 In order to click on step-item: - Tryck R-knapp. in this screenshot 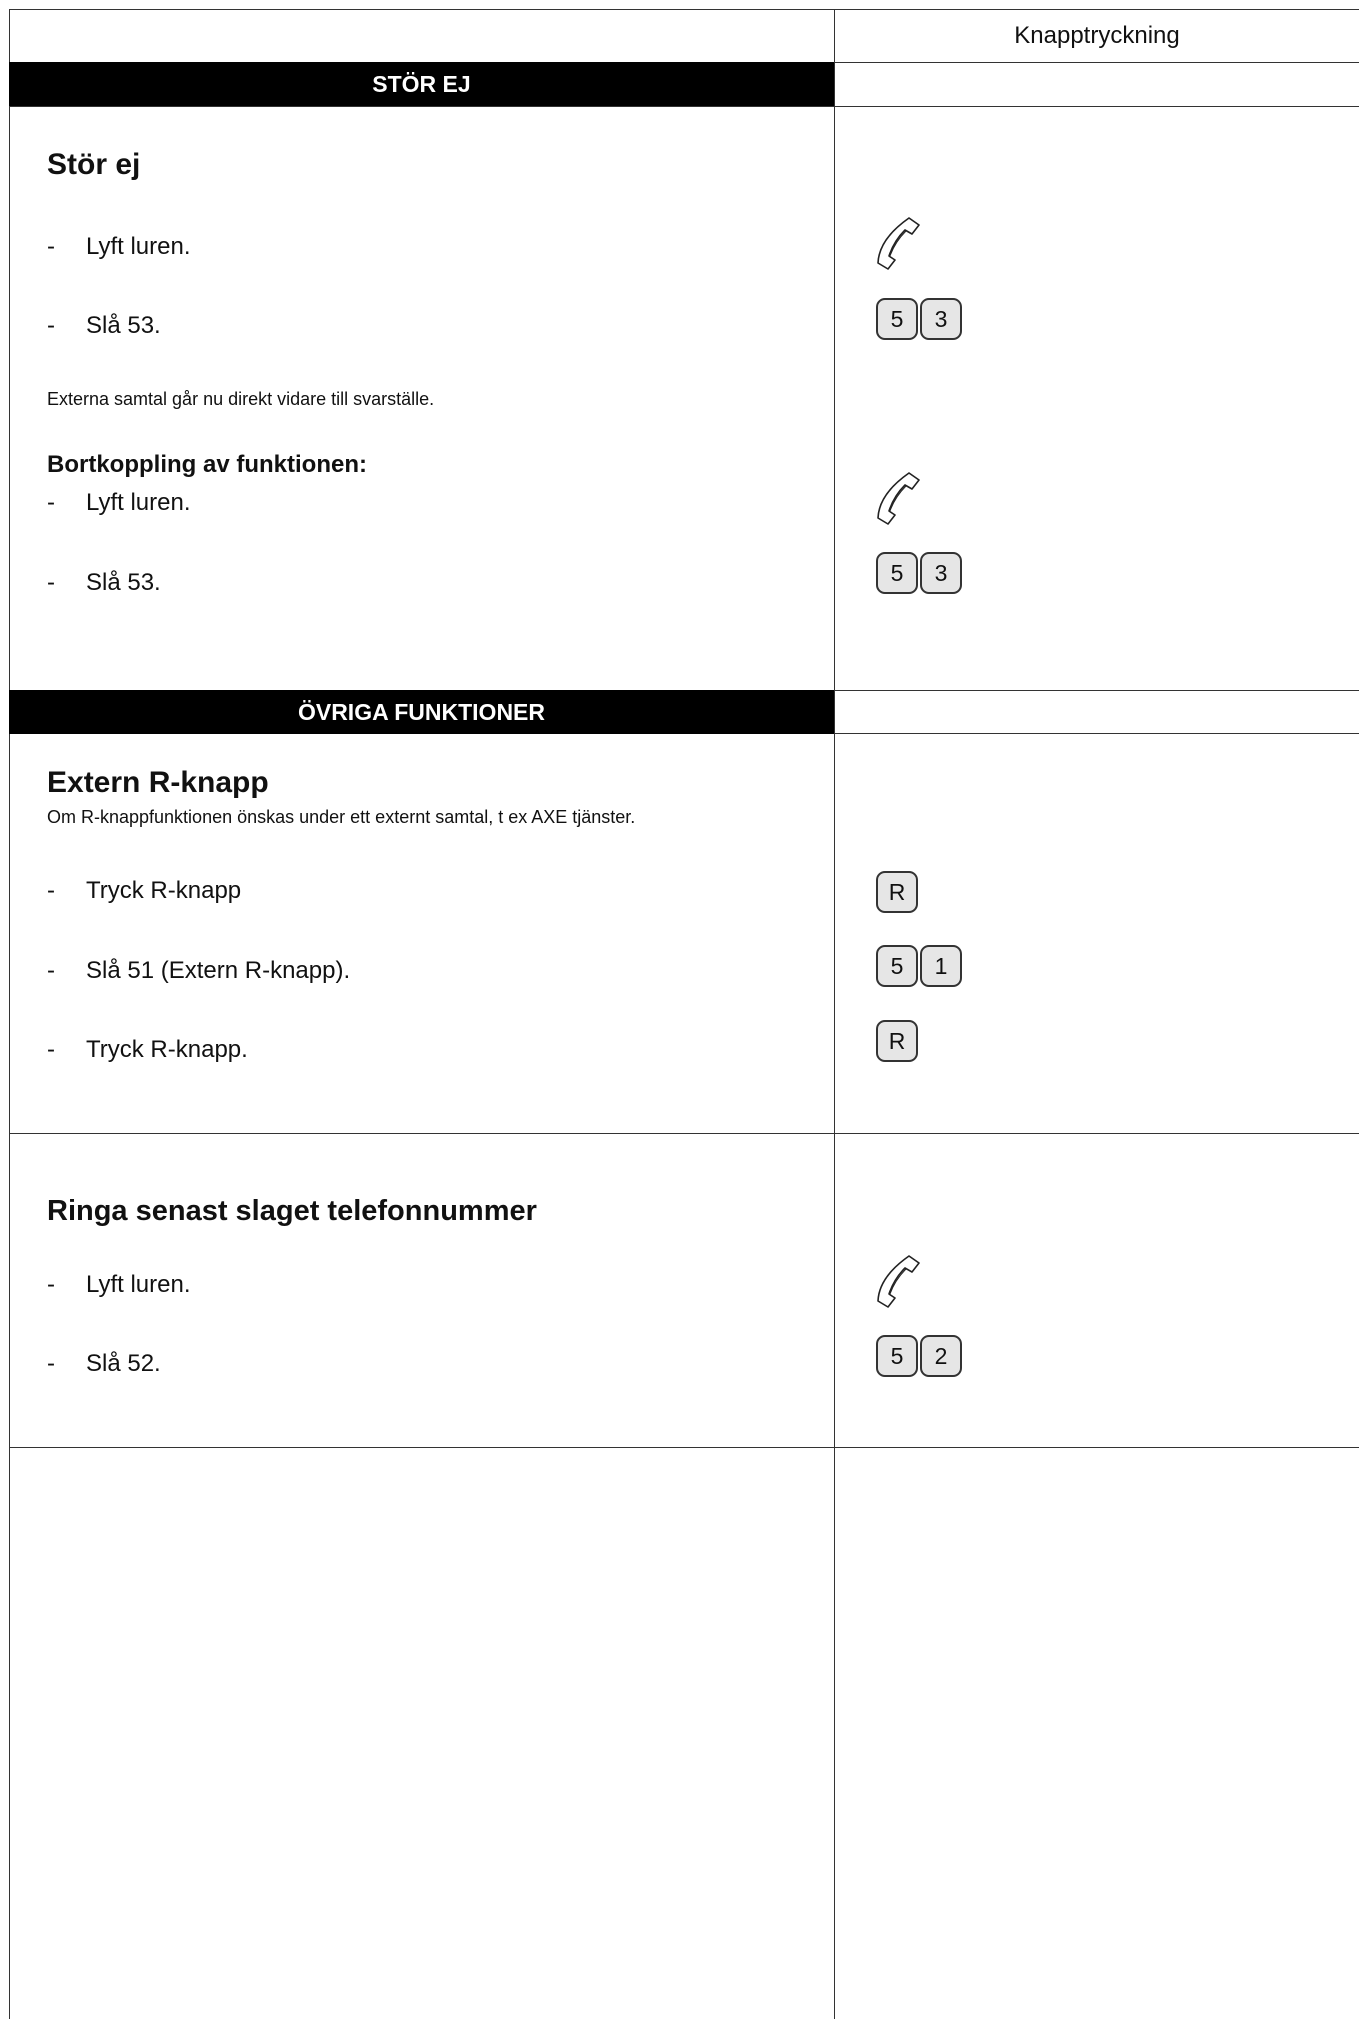, I will do `click(147, 1050)`.